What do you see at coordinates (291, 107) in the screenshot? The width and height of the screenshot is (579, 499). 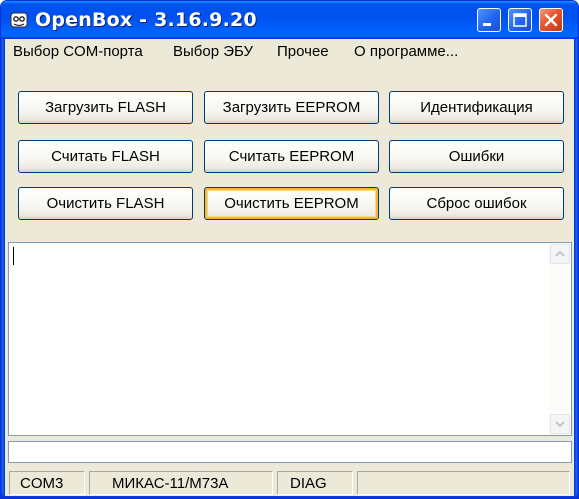 I see `load-eeprom-button: Загрузить EEPROM` at bounding box center [291, 107].